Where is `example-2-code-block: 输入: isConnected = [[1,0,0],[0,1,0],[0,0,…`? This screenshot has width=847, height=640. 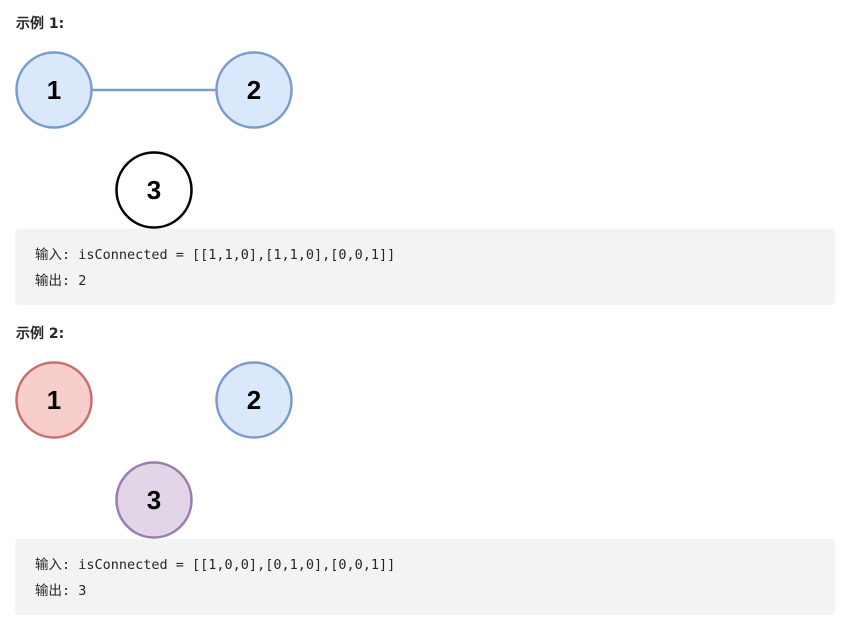
example-2-code-block: 输入: isConnected = [[1,0,0],[0,1,0],[0,0,… is located at coordinates (425, 577).